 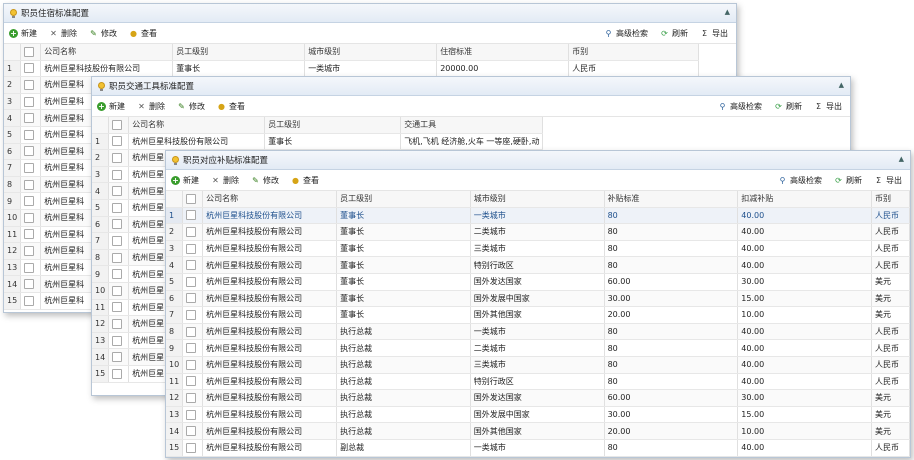 What do you see at coordinates (538, 448) in the screenshot?
I see `table-row: 15 杭州巨星科技股份有限公司 副总裁 一类城市 80 40.00 人民币` at bounding box center [538, 448].